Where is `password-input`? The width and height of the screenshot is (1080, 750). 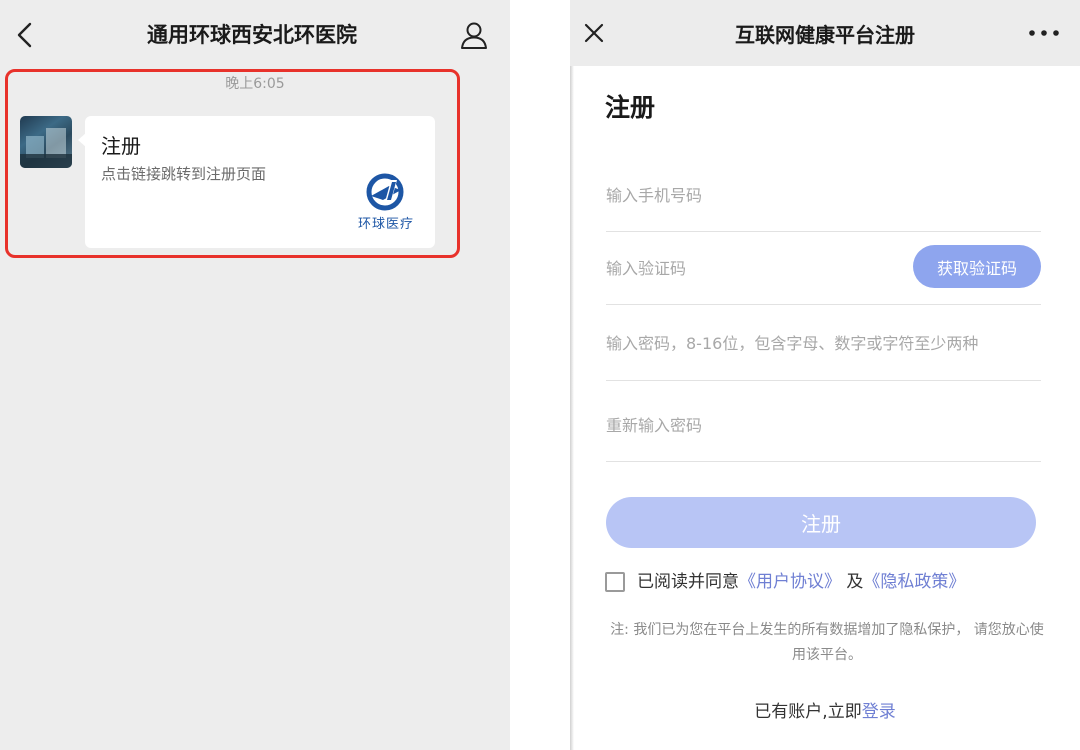
password-input is located at coordinates (823, 343).